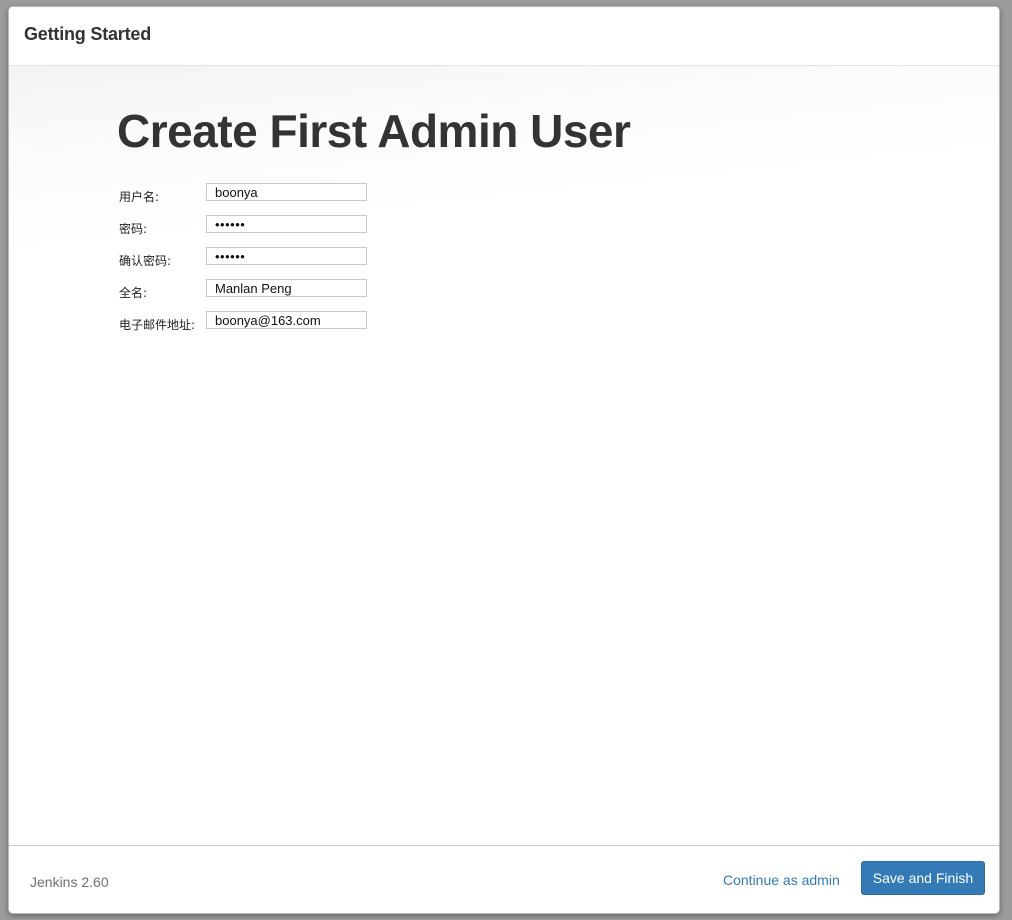 The height and width of the screenshot is (920, 1012). Describe the element at coordinates (374, 131) in the screenshot. I see `page-title: Create First Admin User` at that location.